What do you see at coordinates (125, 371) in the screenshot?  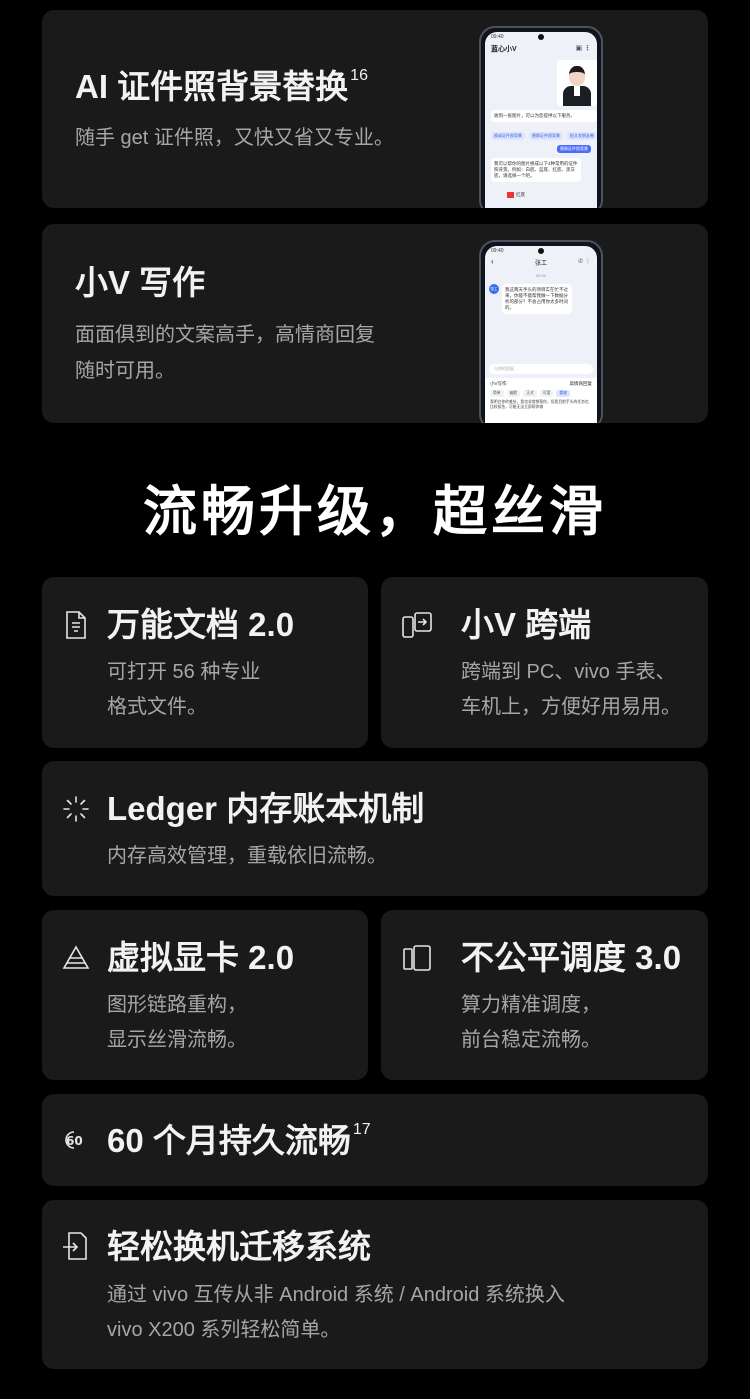 I see `writing-desc-line2: 随时可用。` at bounding box center [125, 371].